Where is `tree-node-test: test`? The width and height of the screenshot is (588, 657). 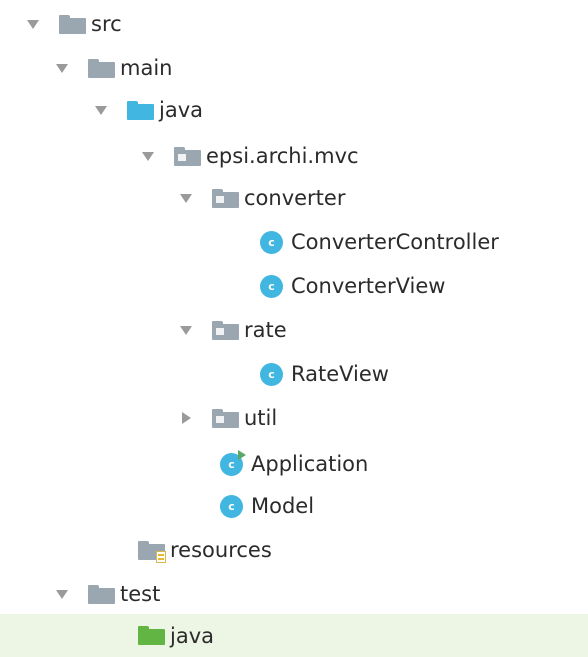
tree-node-test: test is located at coordinates (294, 594).